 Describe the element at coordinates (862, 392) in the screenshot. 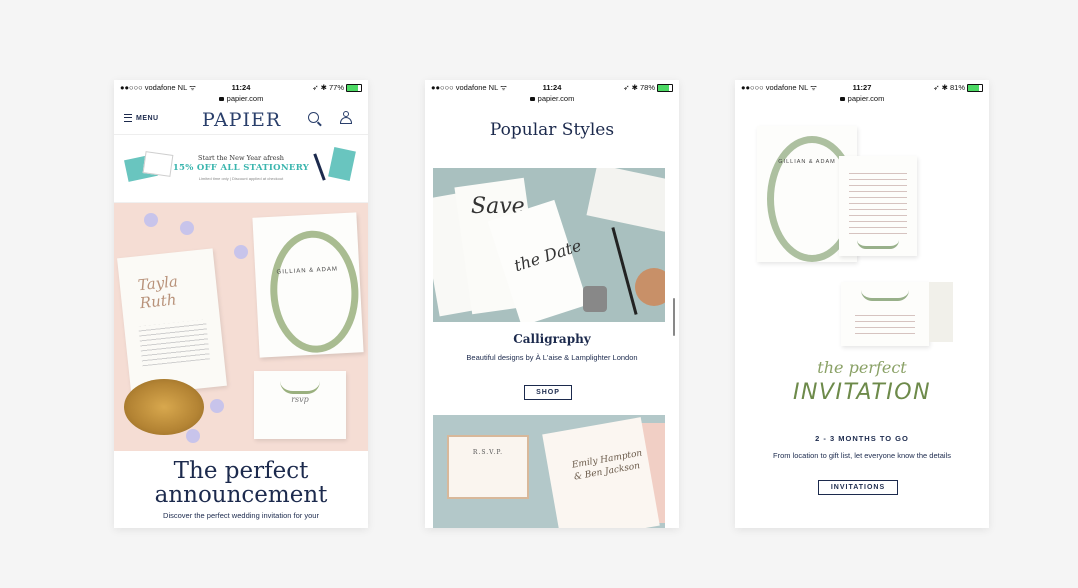

I see `invitation-heading: INVITATION` at that location.